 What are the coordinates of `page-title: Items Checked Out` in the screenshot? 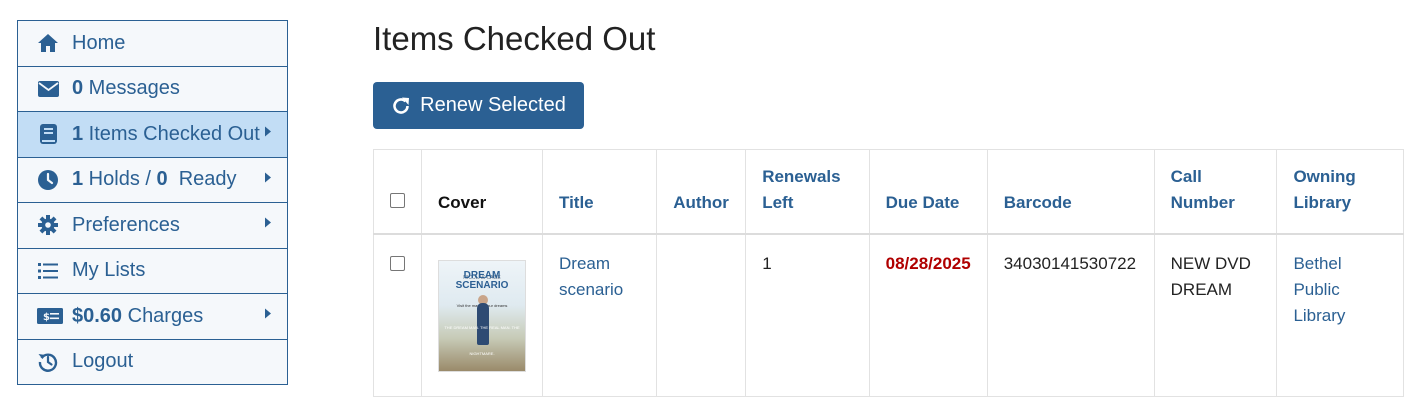 It's located at (514, 38).